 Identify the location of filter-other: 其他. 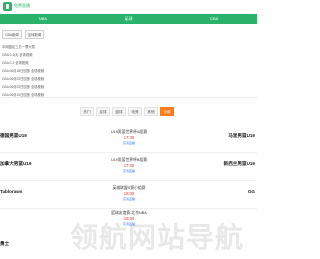
(151, 111).